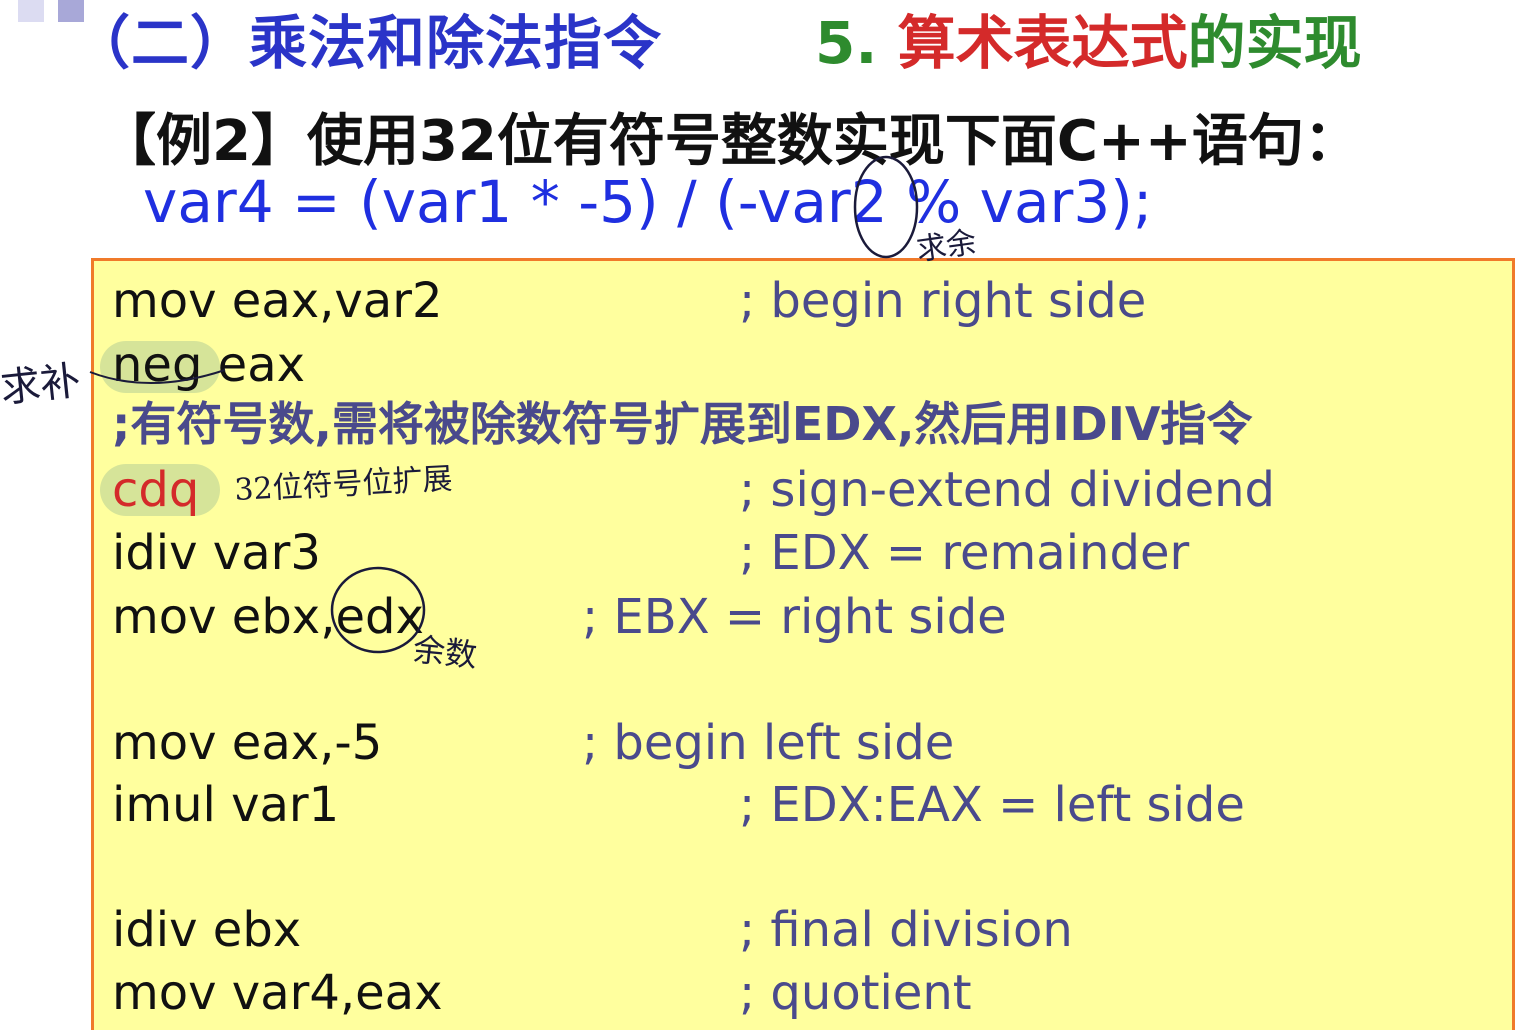 This screenshot has height=1030, width=1530. What do you see at coordinates (247, 743) in the screenshot?
I see `code-instruction: mov eax,-5` at bounding box center [247, 743].